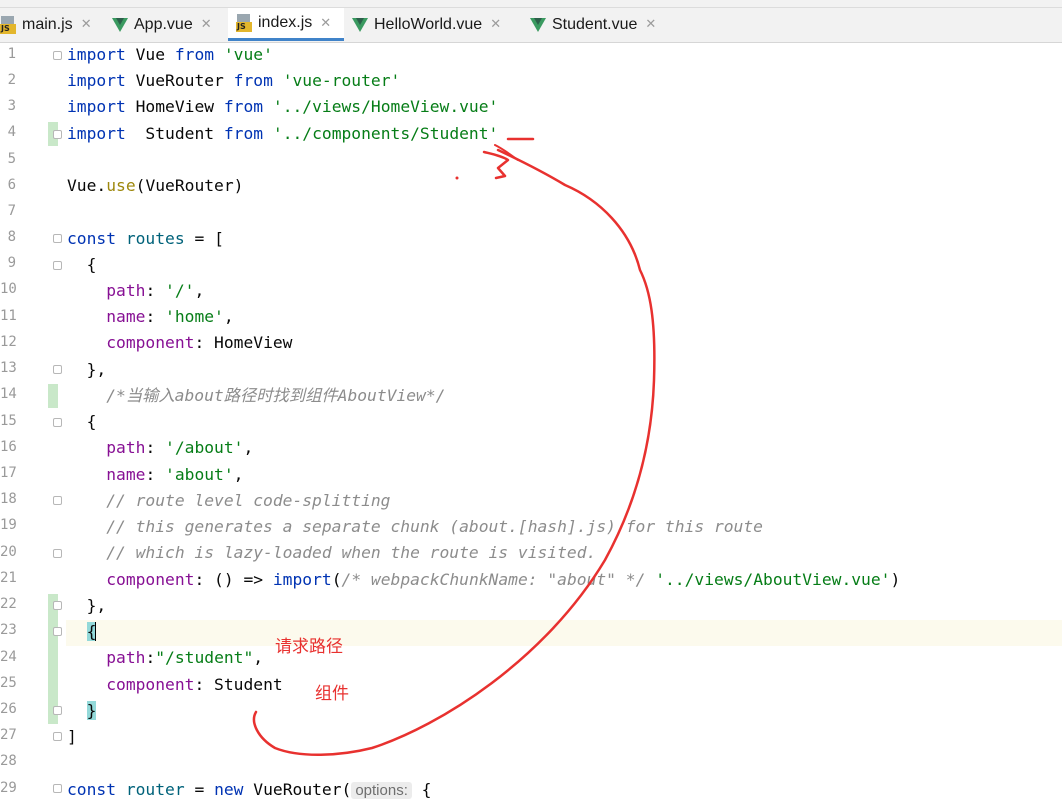 This screenshot has height=811, width=1062. What do you see at coordinates (309, 647) in the screenshot?
I see `annotation-request-path: 请求路径` at bounding box center [309, 647].